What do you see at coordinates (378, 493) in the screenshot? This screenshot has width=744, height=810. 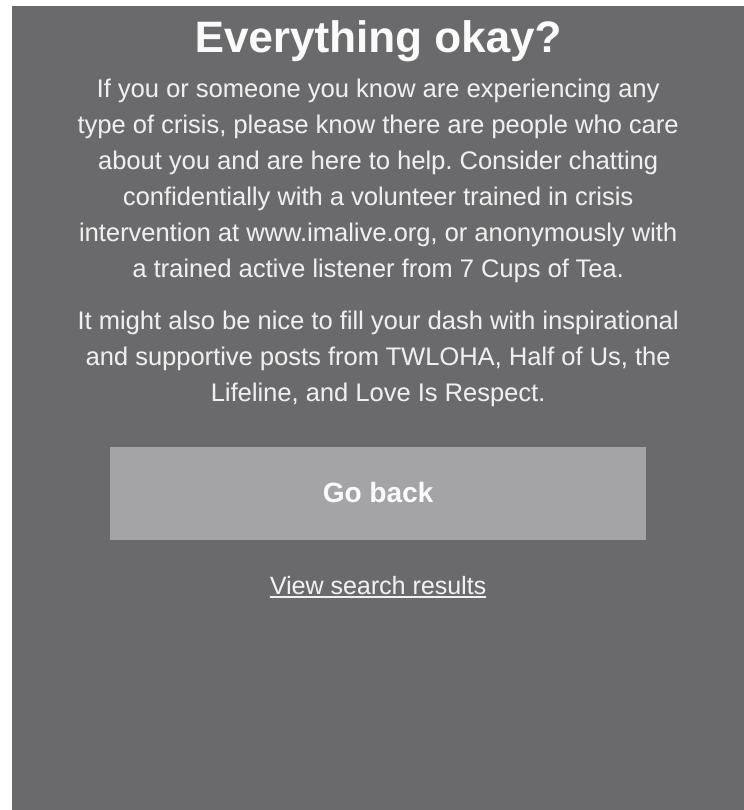 I see `go-back-button: Go back` at bounding box center [378, 493].